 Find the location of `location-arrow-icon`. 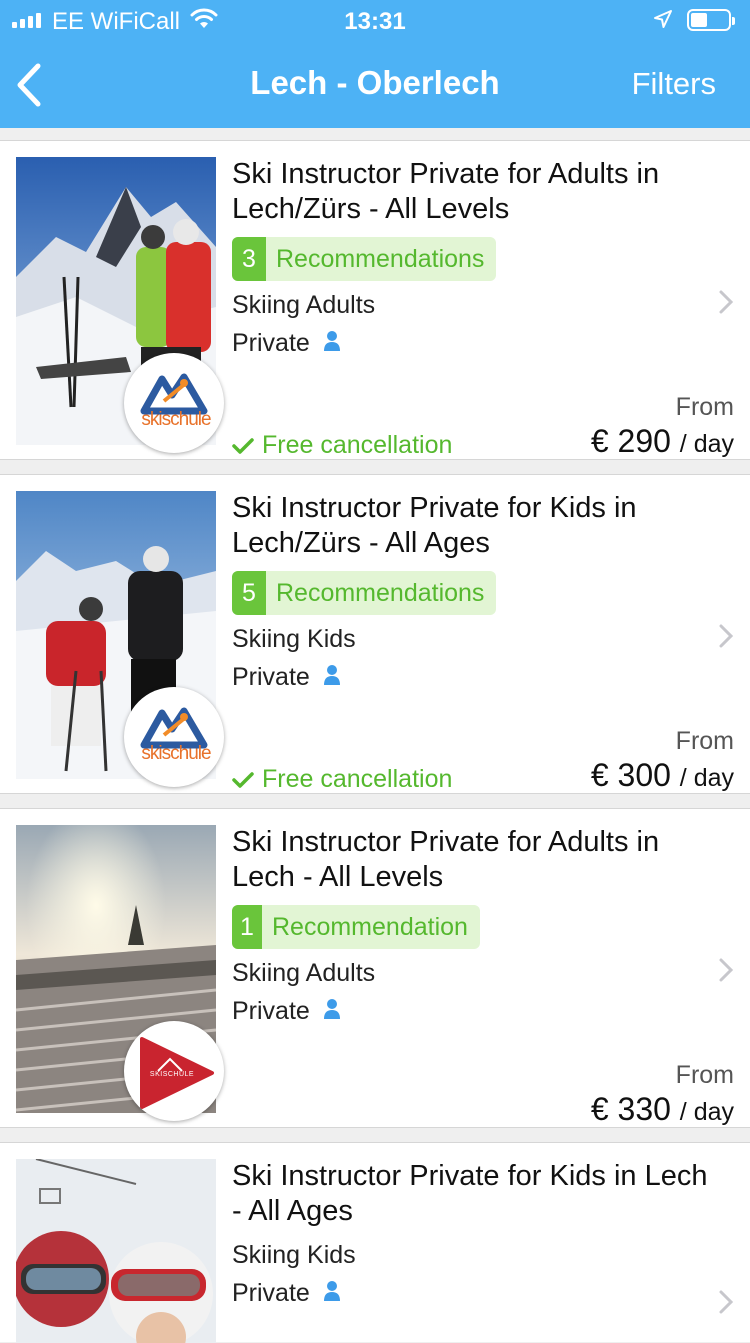

location-arrow-icon is located at coordinates (663, 22).